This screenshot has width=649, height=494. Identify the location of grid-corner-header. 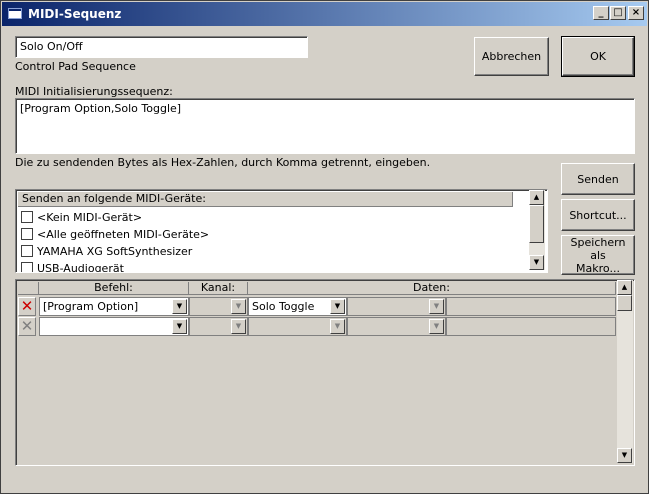
(28, 288).